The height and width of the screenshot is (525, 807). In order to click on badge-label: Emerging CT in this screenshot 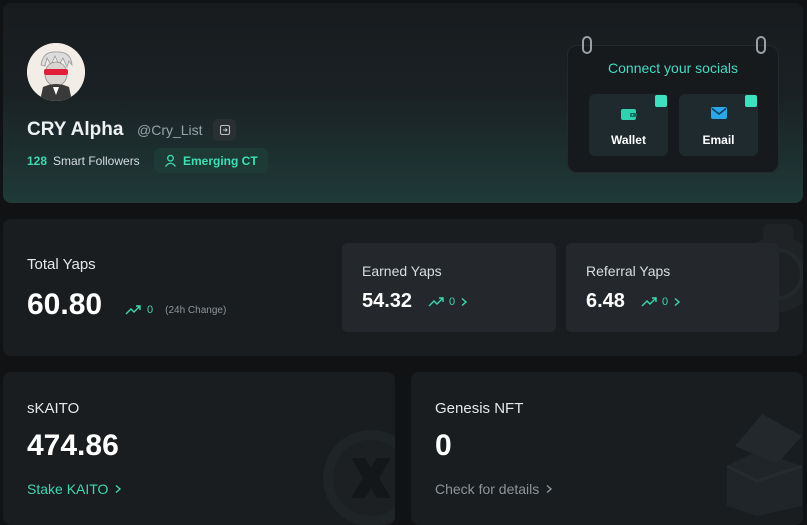, I will do `click(220, 160)`.